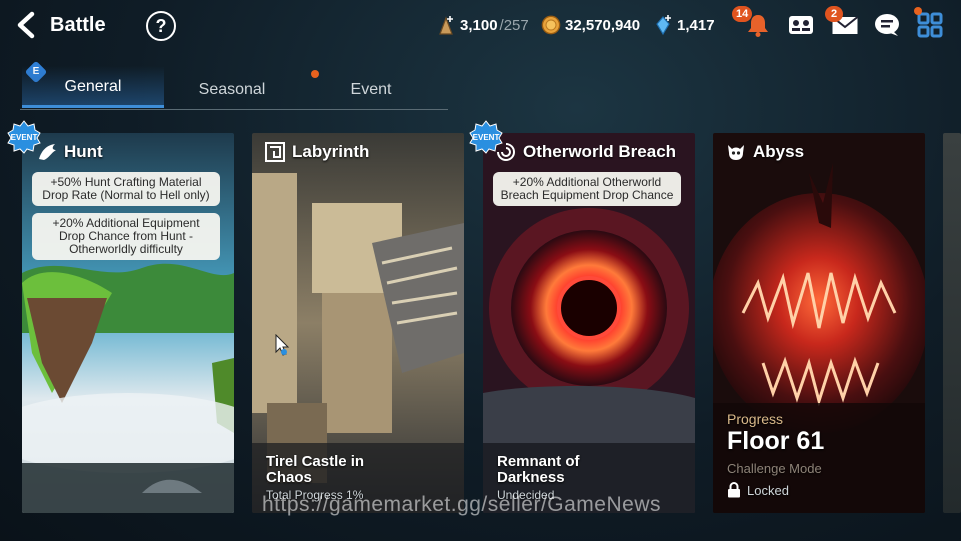 The width and height of the screenshot is (961, 541). Describe the element at coordinates (834, 14) in the screenshot. I see `mail-count-badge: 2` at that location.